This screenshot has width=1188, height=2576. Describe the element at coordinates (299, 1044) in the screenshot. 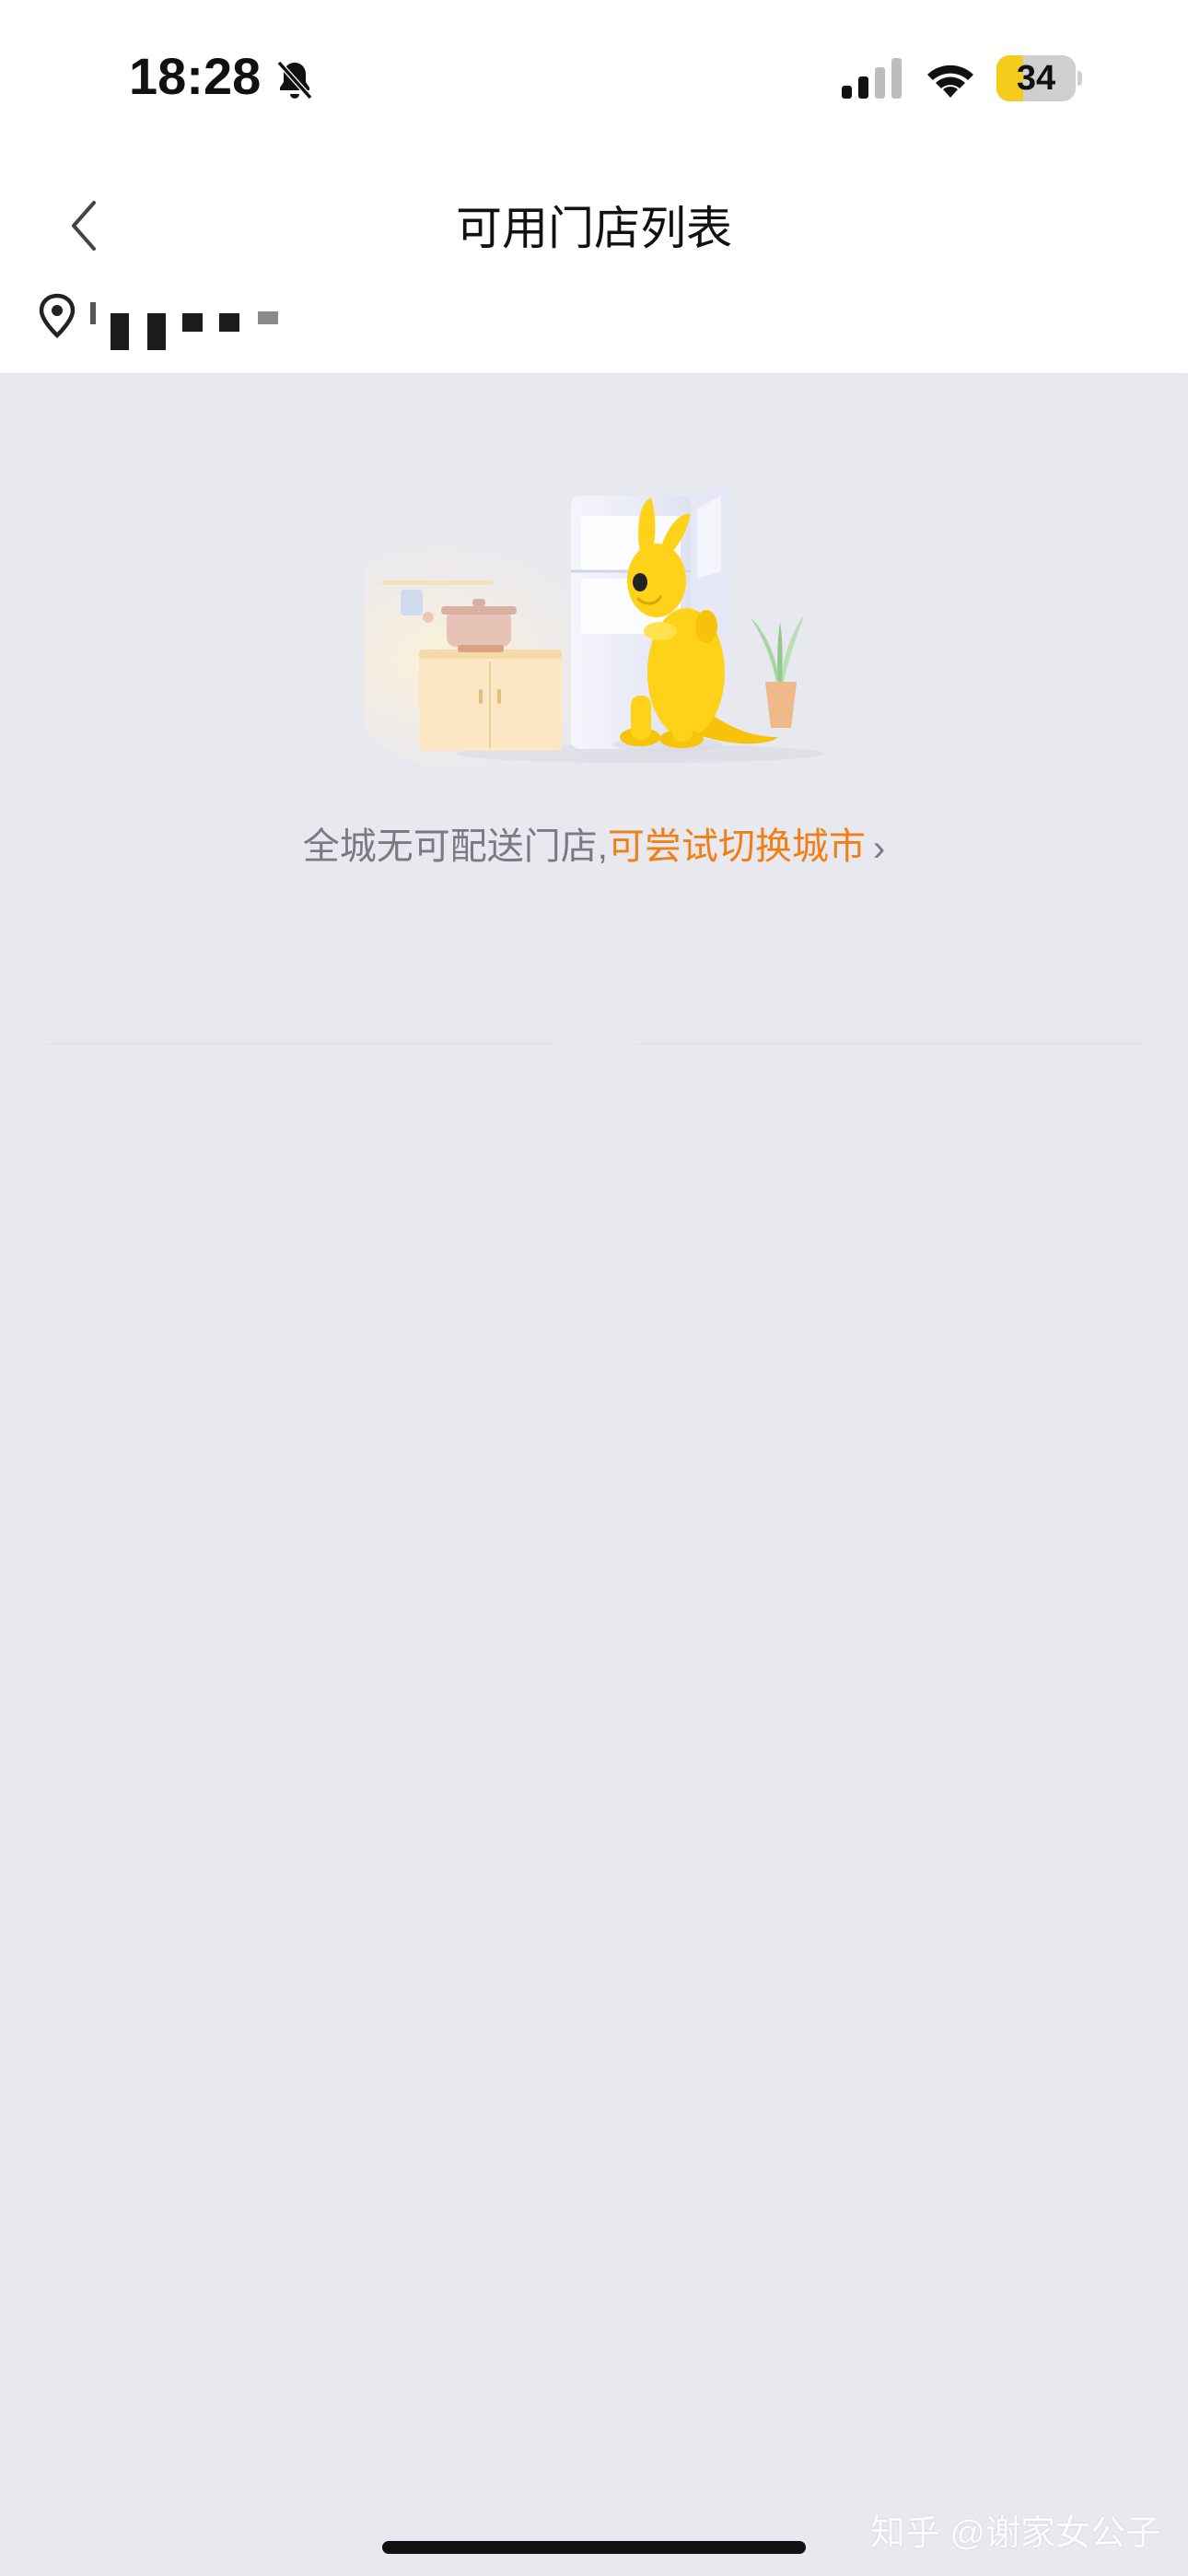

I see `divider-left` at that location.